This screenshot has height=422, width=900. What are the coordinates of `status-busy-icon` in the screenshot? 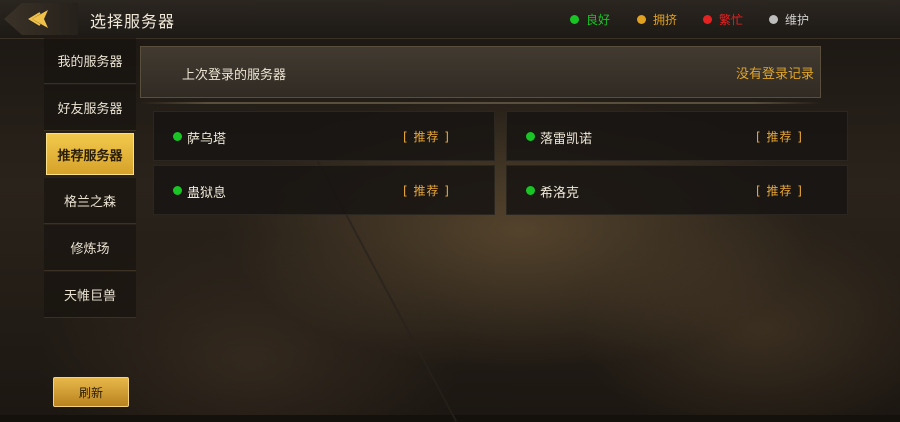 It's located at (707, 19).